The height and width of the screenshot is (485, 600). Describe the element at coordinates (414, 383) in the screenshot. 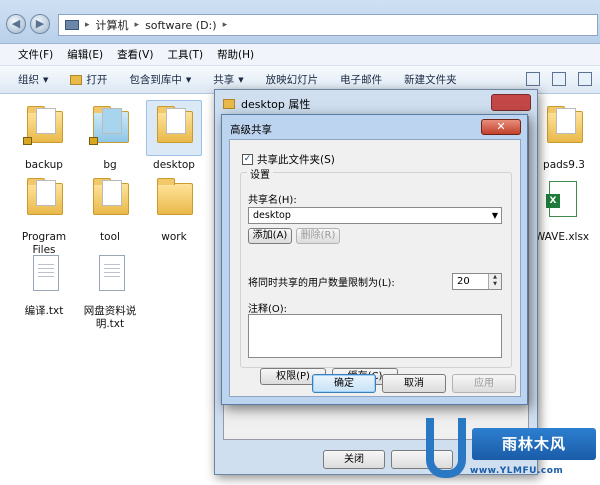

I see `cancel-button: 取消` at that location.